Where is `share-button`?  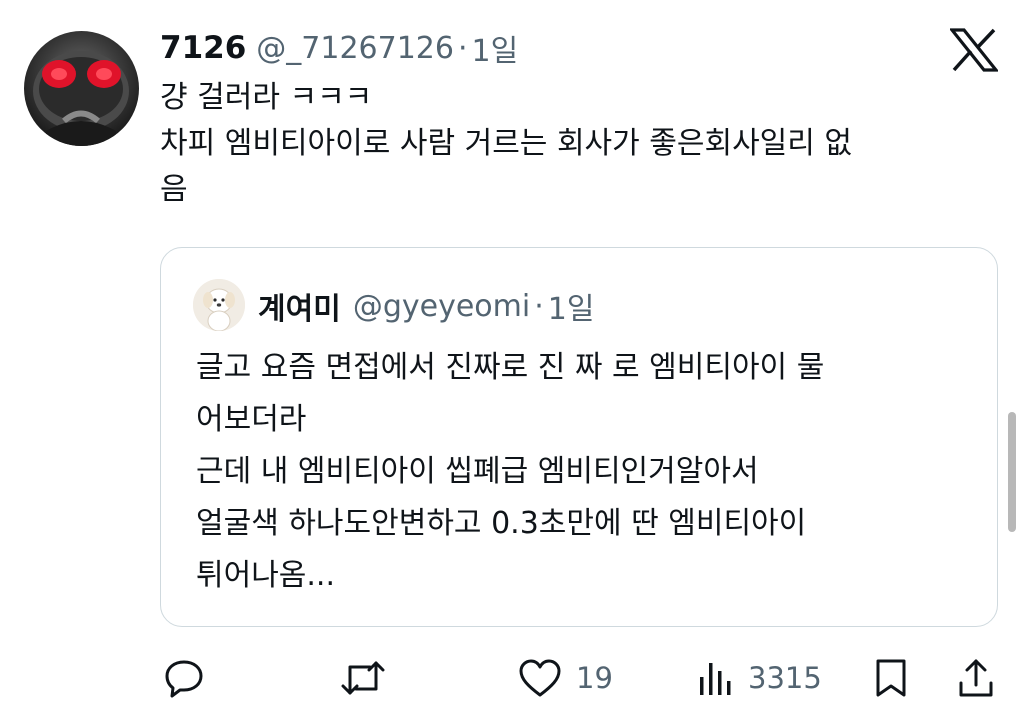 share-button is located at coordinates (976, 678).